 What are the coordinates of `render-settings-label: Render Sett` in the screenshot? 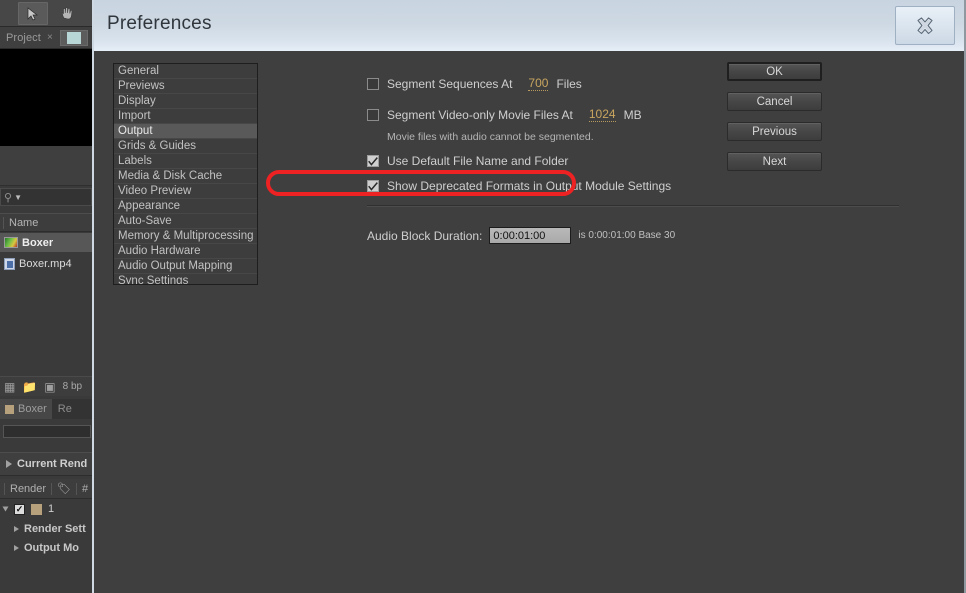 It's located at (55, 528).